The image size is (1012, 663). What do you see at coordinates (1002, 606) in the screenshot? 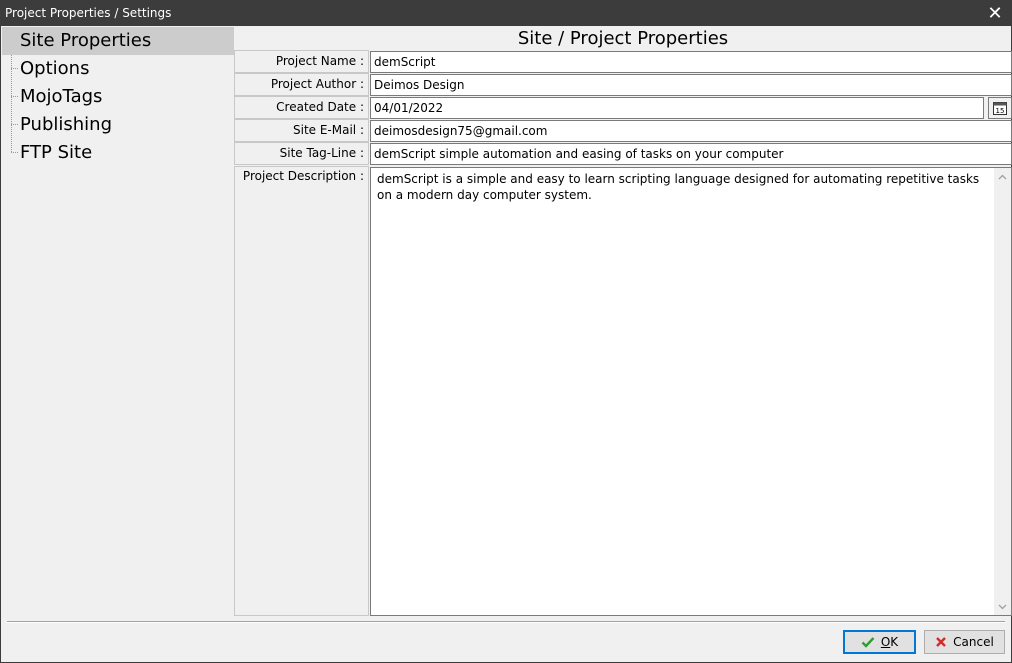
I see `chevron-down-icon` at bounding box center [1002, 606].